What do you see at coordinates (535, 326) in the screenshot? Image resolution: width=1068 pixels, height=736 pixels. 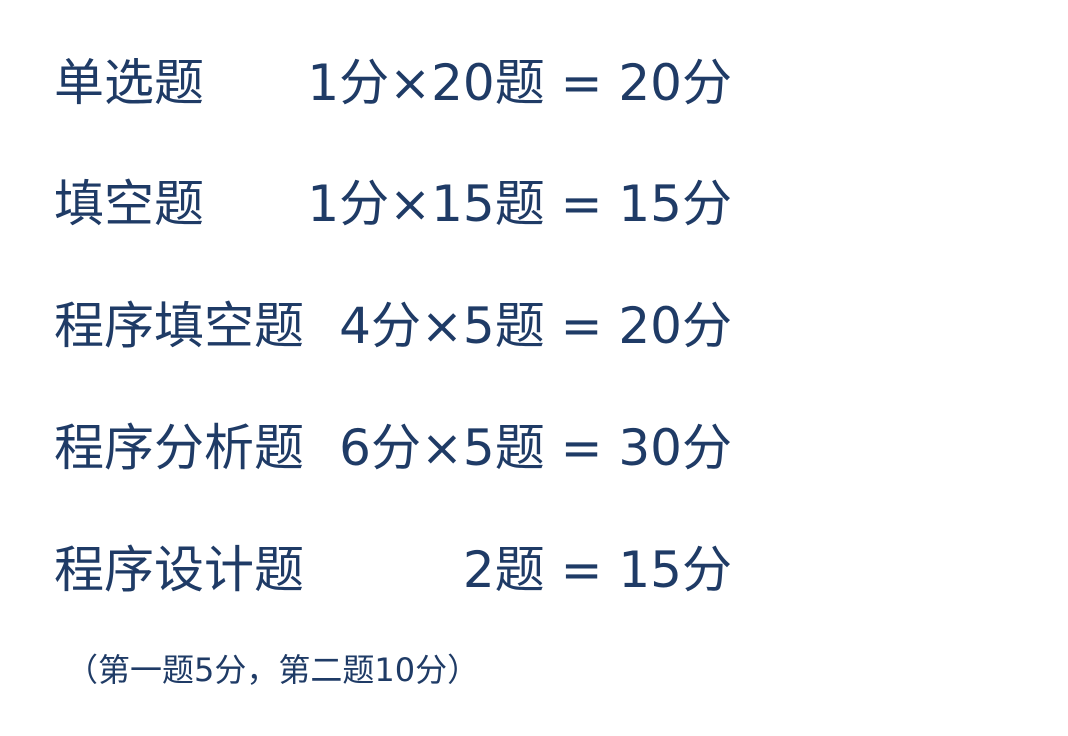 I see `score-formula: 4分×5题 = 20分` at bounding box center [535, 326].